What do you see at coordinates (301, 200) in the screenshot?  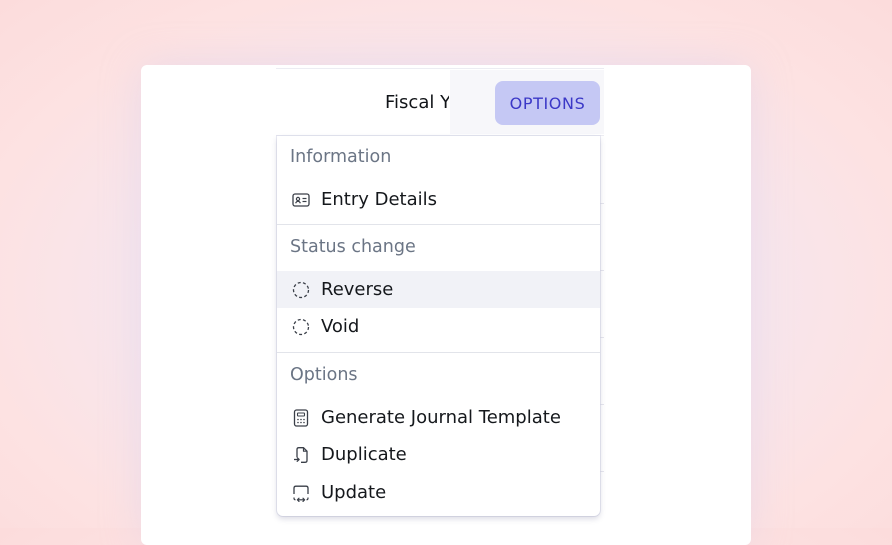 I see `id-card-icon` at bounding box center [301, 200].